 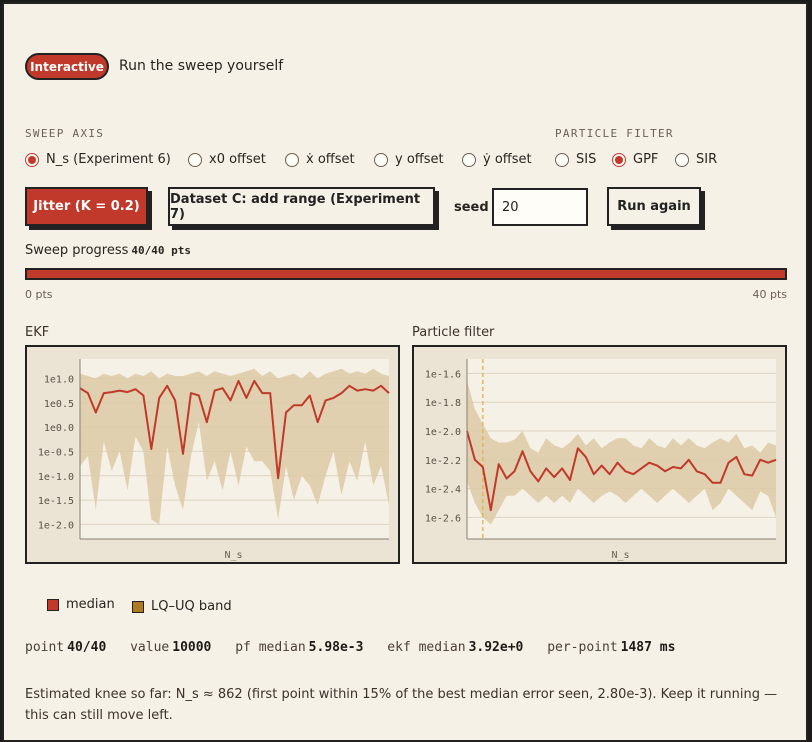 I want to click on progress-min-label: 0 pts, so click(x=39, y=294).